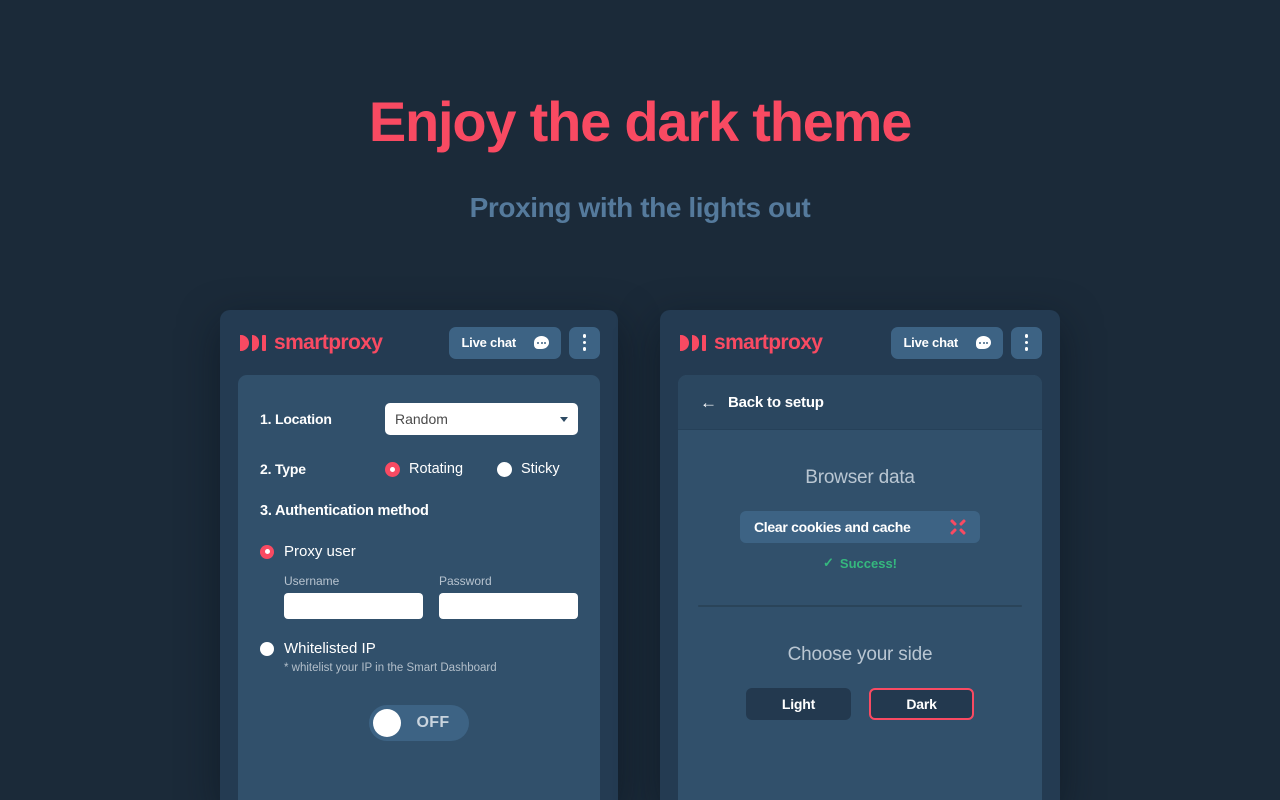 This screenshot has height=800, width=1280. What do you see at coordinates (860, 342) in the screenshot?
I see `panel-header-right: smartproxy Live chat` at bounding box center [860, 342].